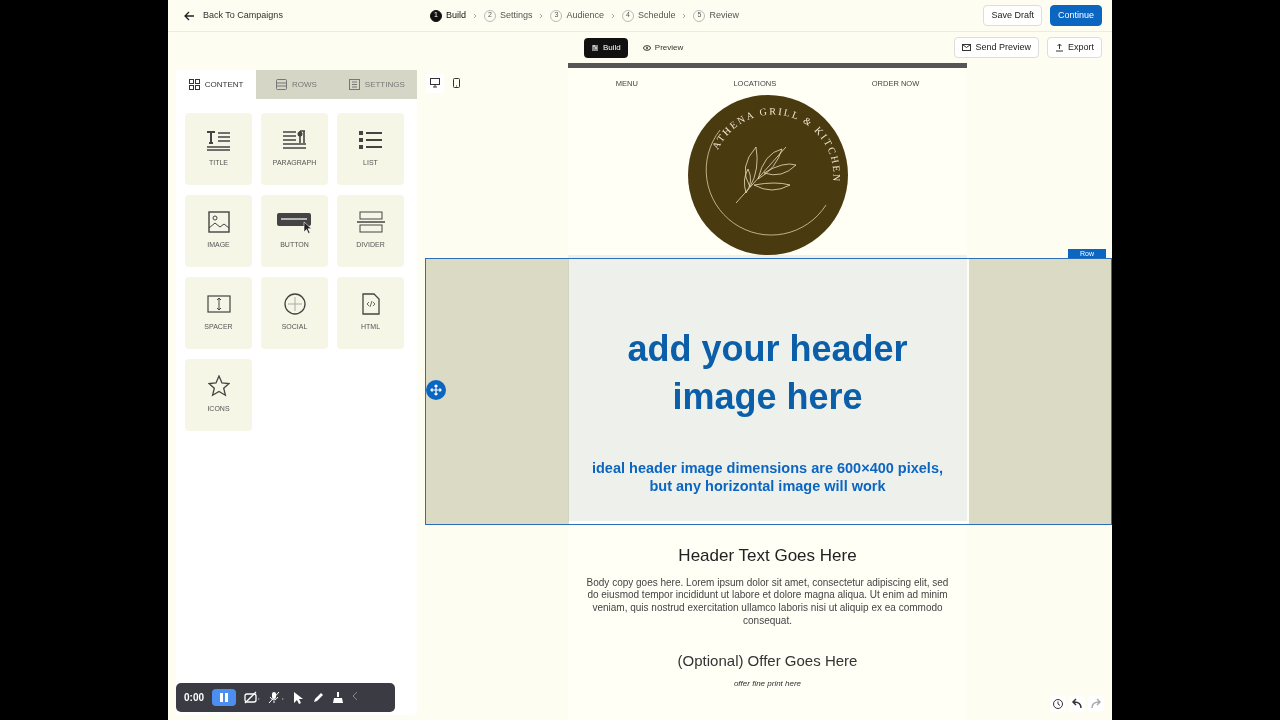 This screenshot has height=720, width=1280. What do you see at coordinates (194, 698) in the screenshot?
I see `timer-text: 0:00` at bounding box center [194, 698].